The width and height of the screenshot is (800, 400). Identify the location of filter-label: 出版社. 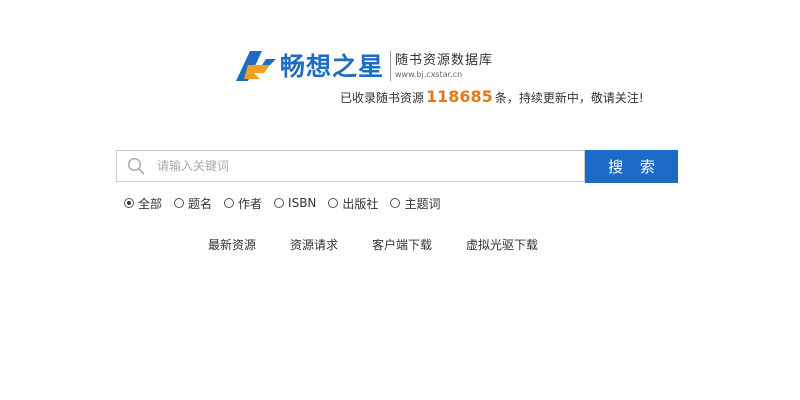
(360, 203).